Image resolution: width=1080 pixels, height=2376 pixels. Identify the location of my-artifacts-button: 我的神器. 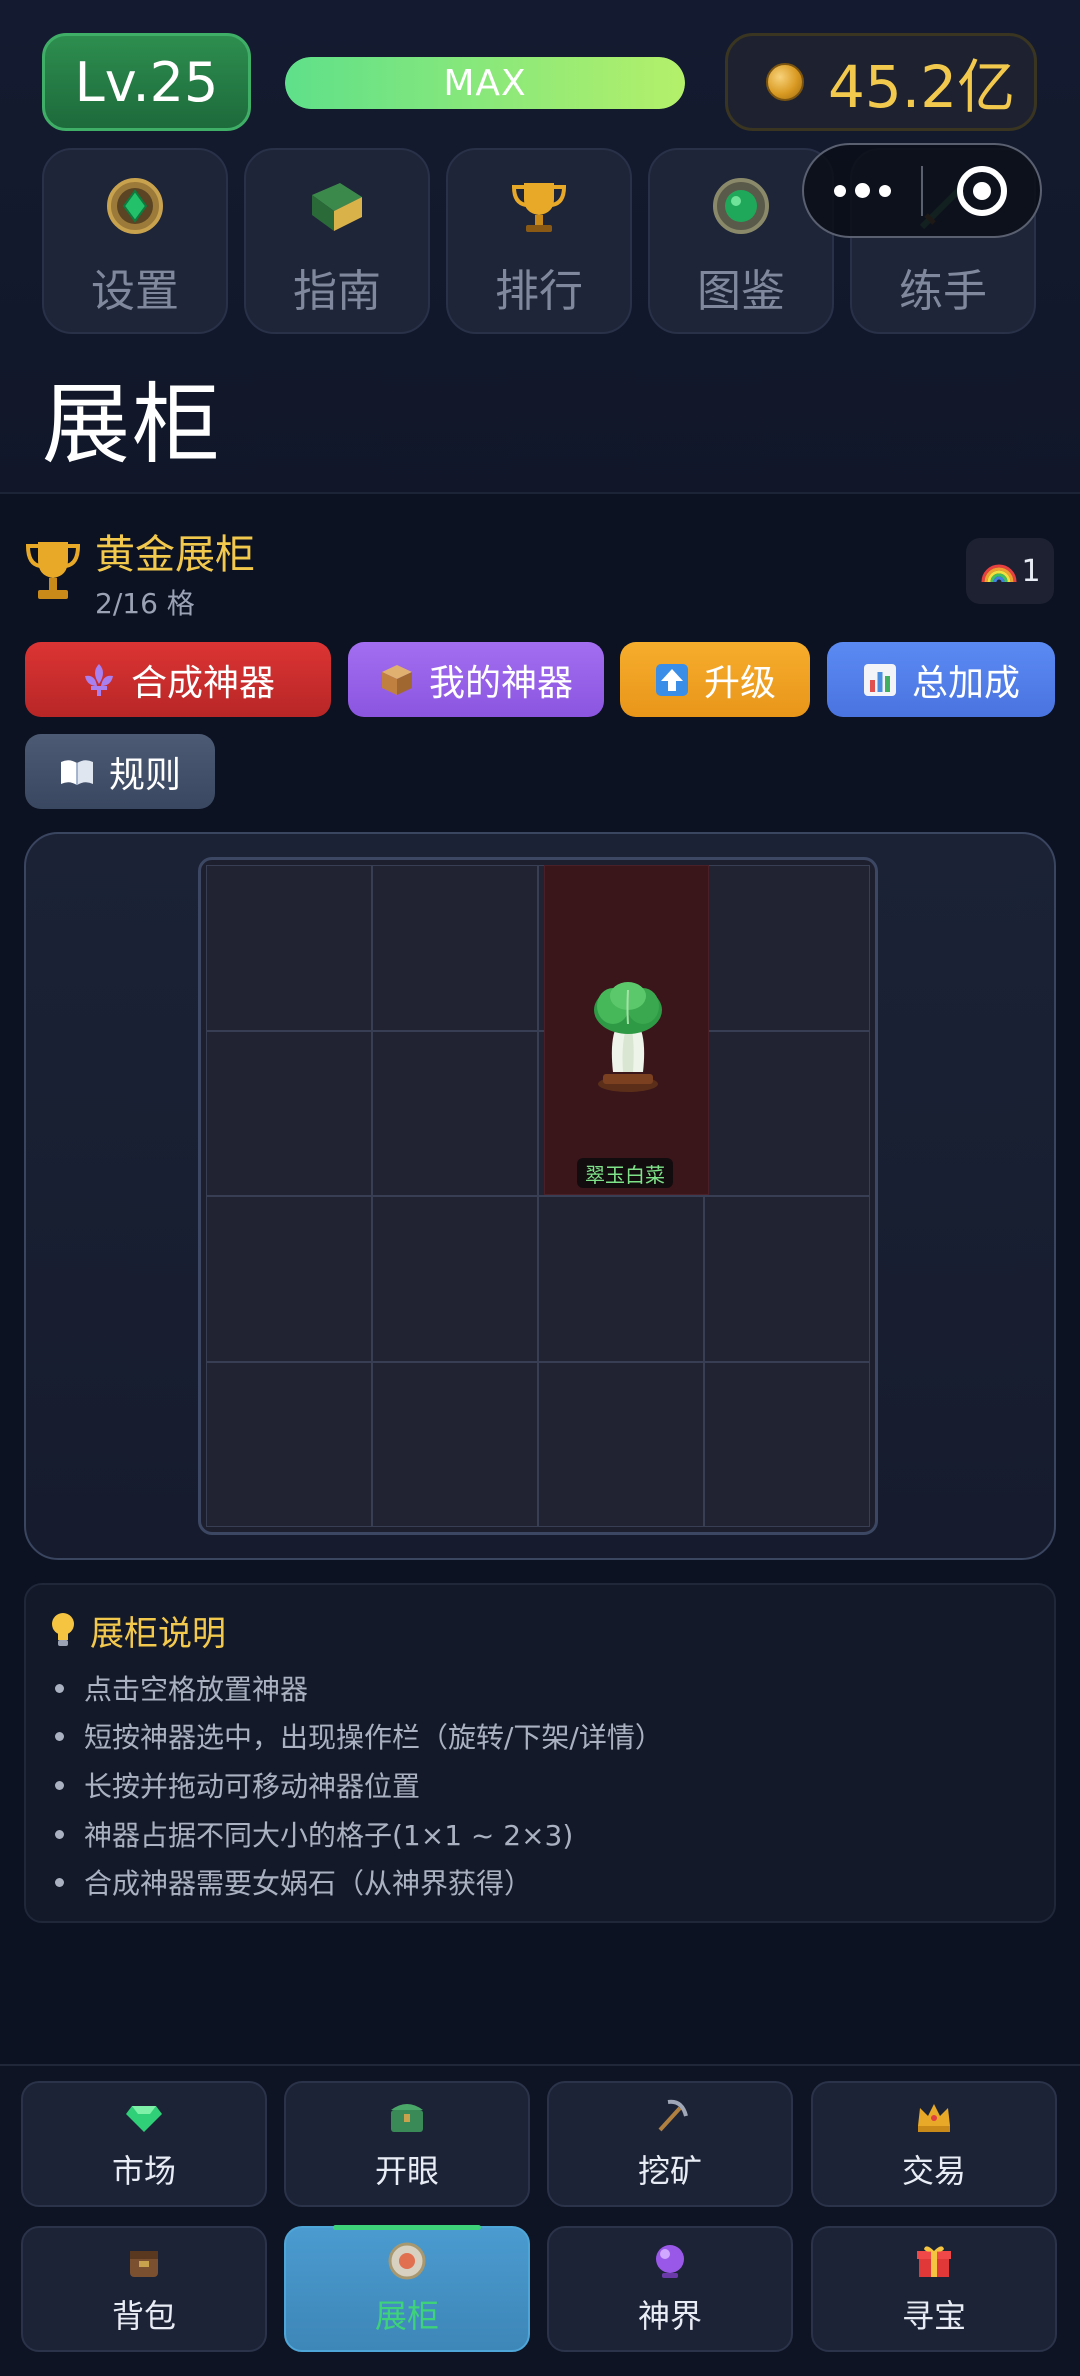
(476, 679).